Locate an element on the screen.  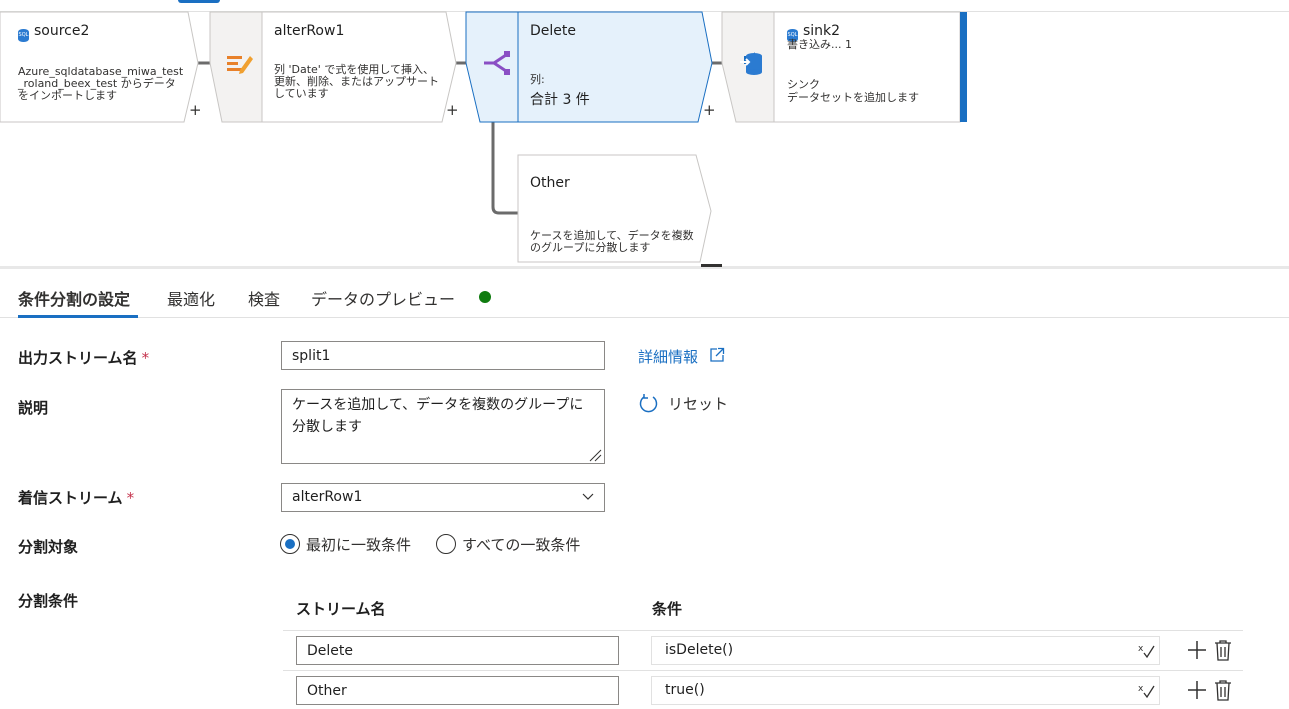
alterrow1-description: 列 'Date' で式を使用して挿入、更新、削除、またはアップサートしています is located at coordinates (356, 81).